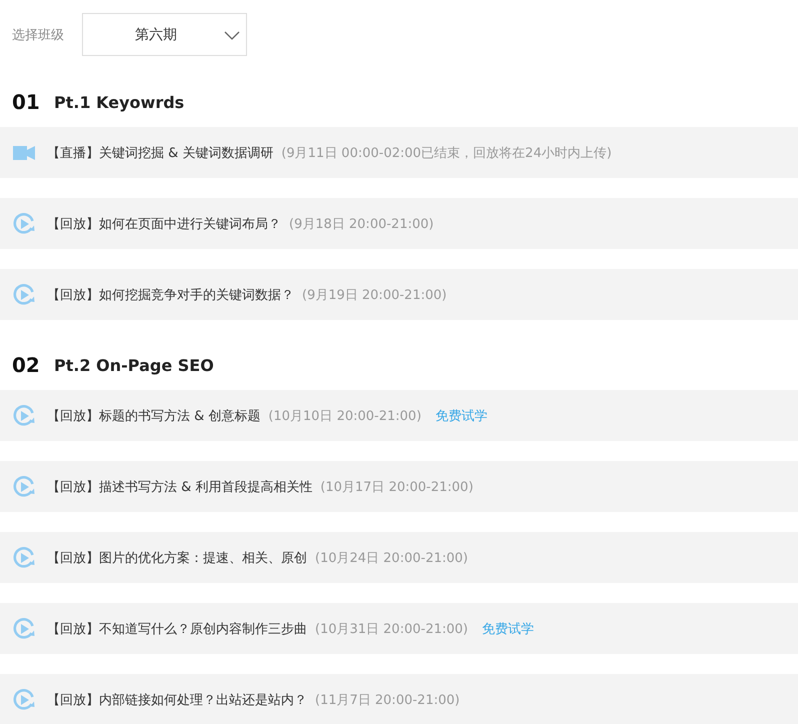  What do you see at coordinates (134, 365) in the screenshot?
I see `section-title: Pt.2 On-Page SEO` at bounding box center [134, 365].